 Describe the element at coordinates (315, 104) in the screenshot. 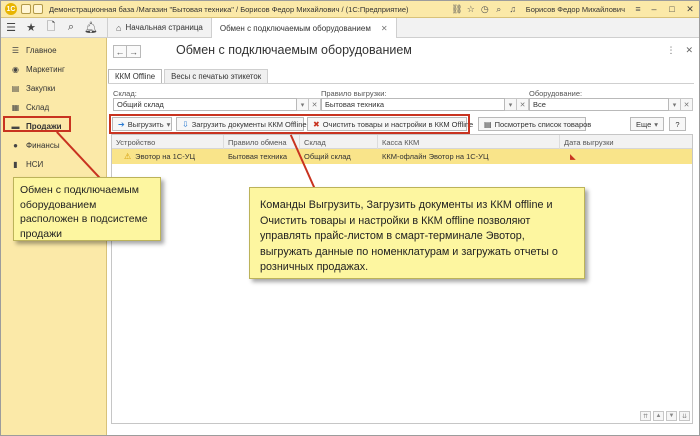

I see `warehouse-clear-icon: ✕` at that location.